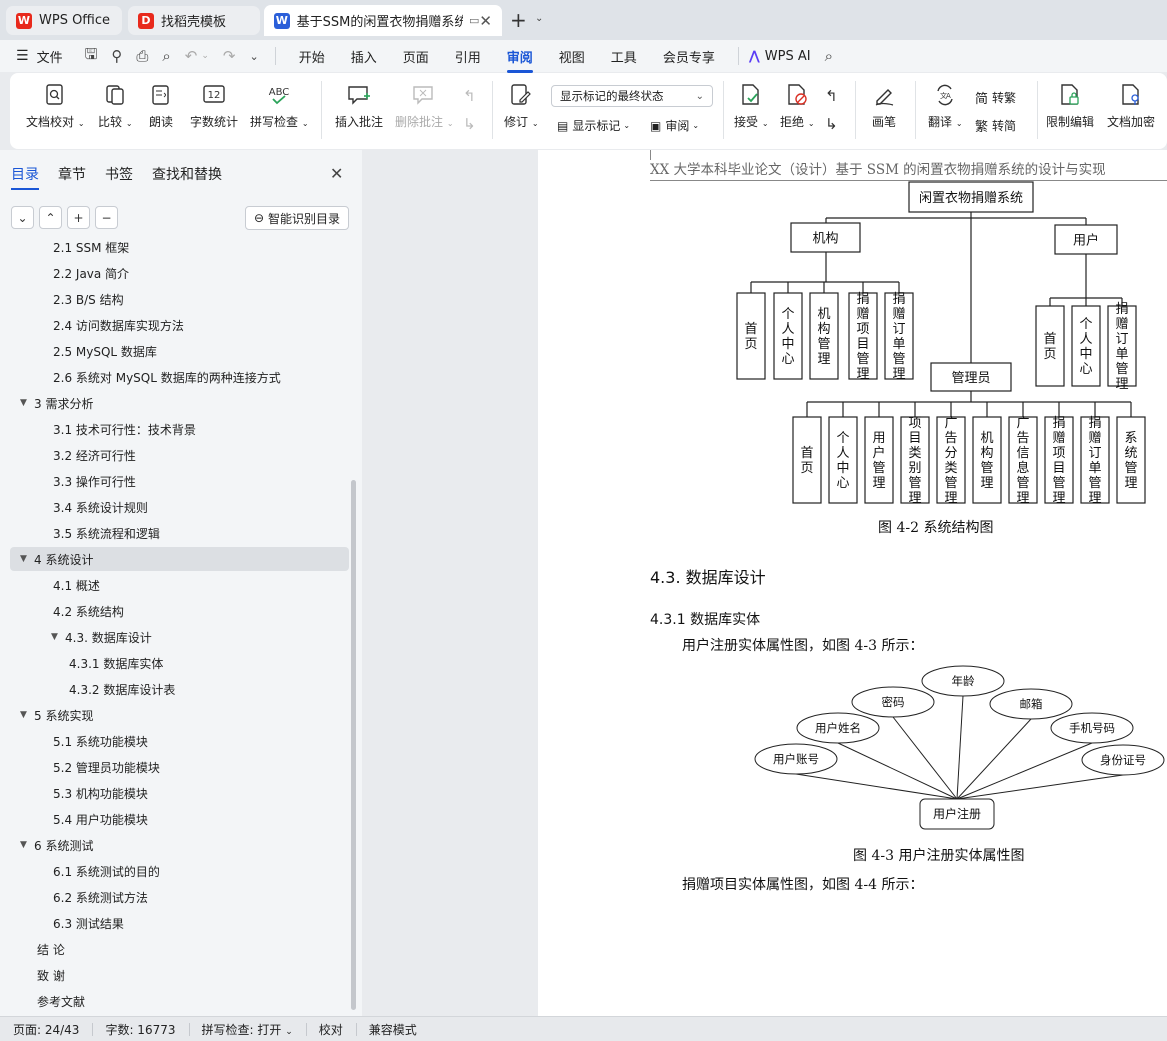 Image resolution: width=1167 pixels, height=1041 pixels. What do you see at coordinates (142, 56) in the screenshot?
I see `print-icon: ⎙` at bounding box center [142, 56].